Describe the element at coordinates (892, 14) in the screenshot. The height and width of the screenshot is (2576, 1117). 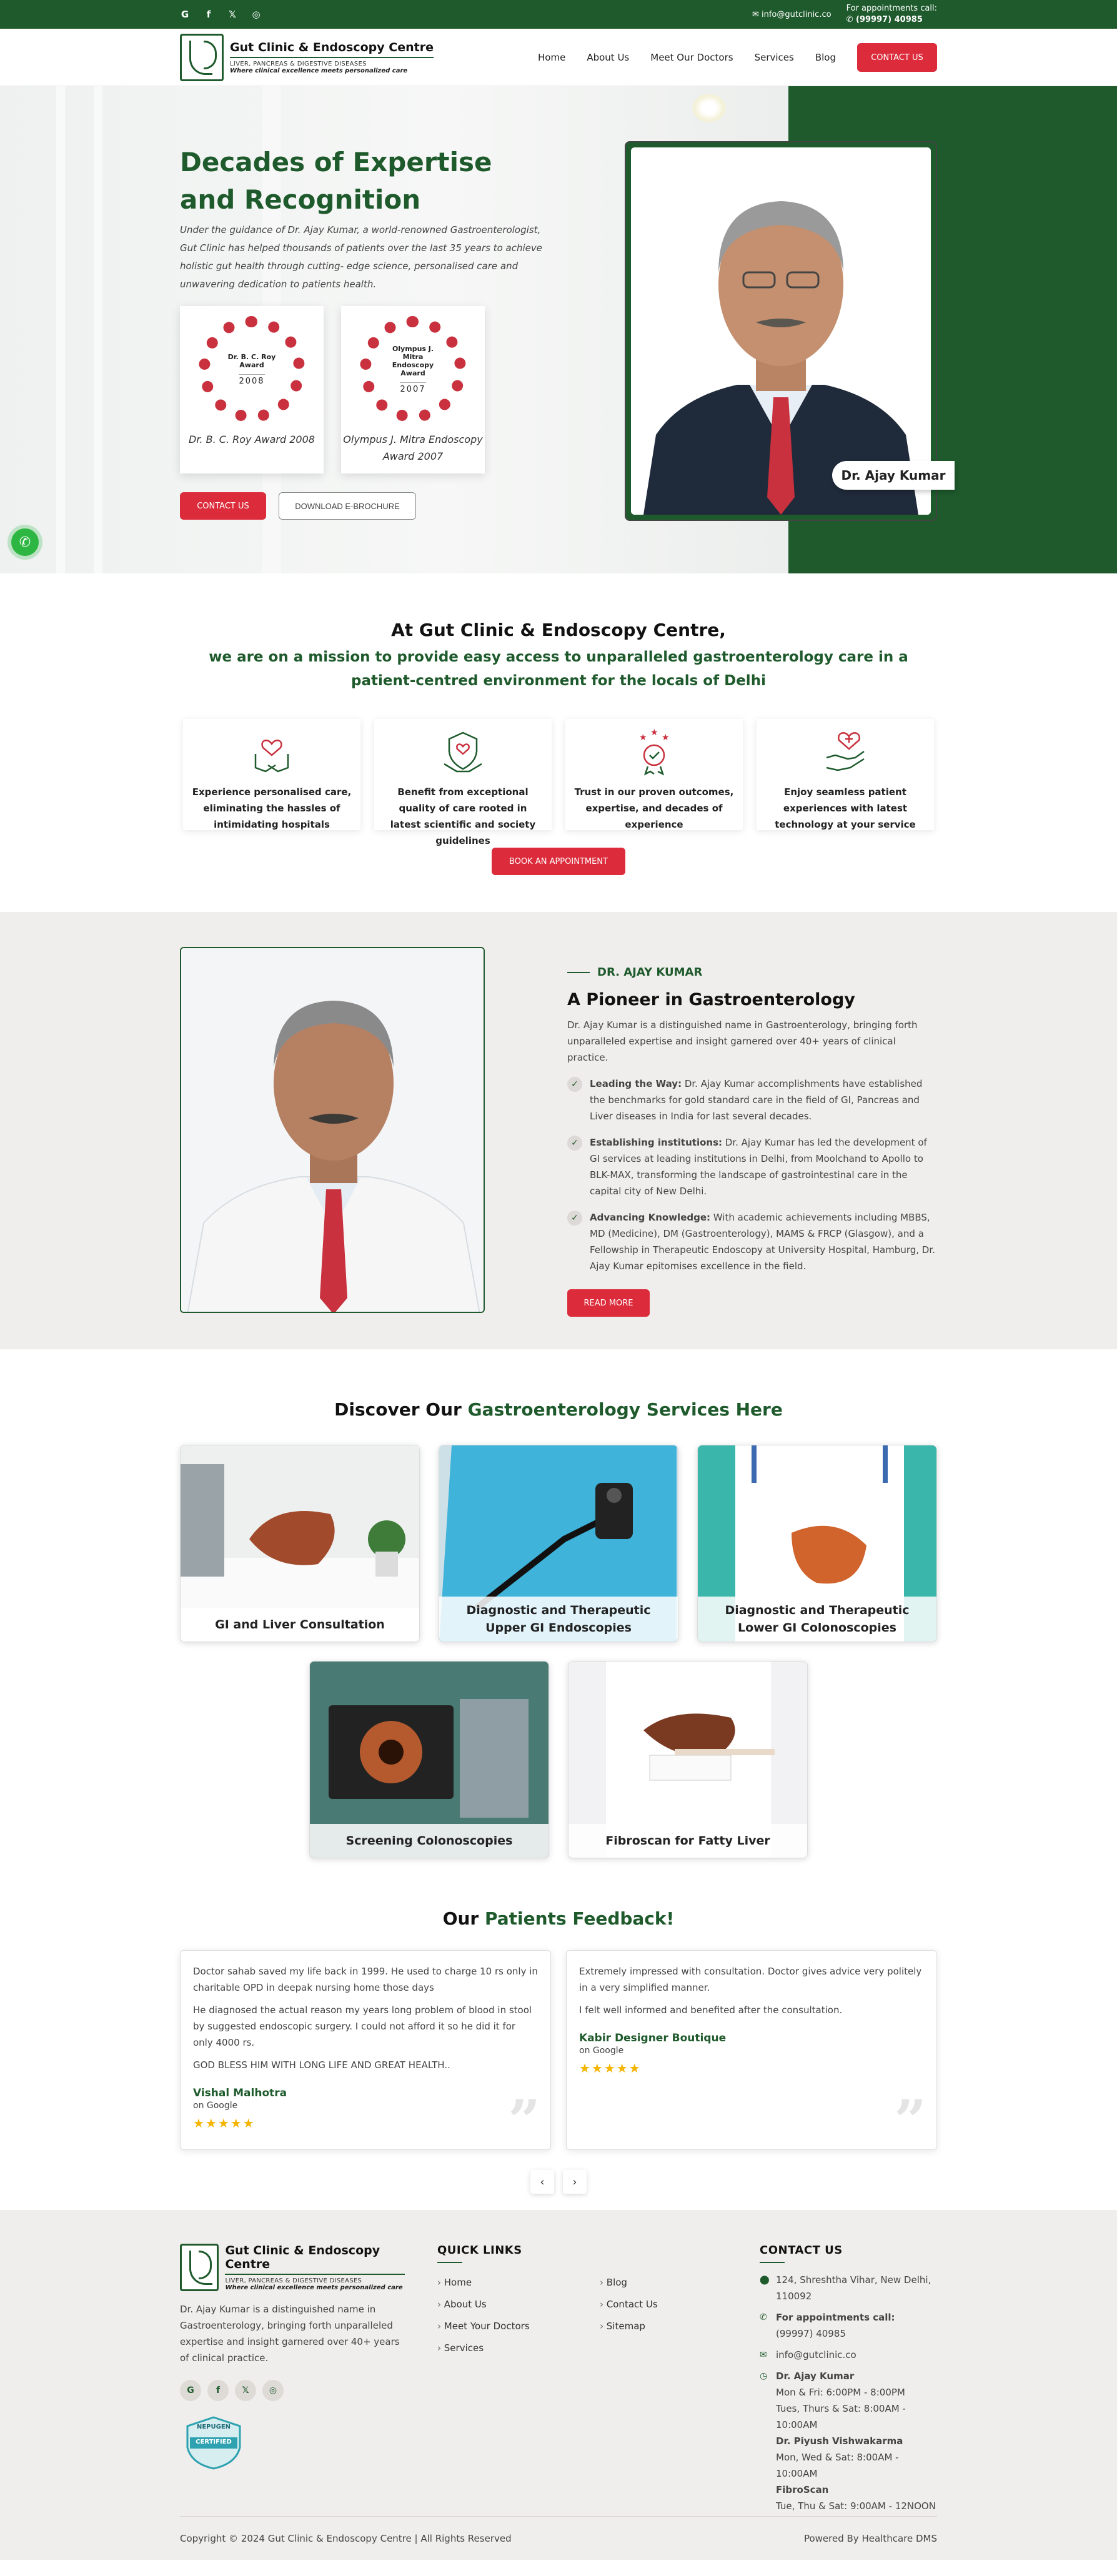
I see `top-appointment: For appointments call: ✆ (99997) 40985` at that location.